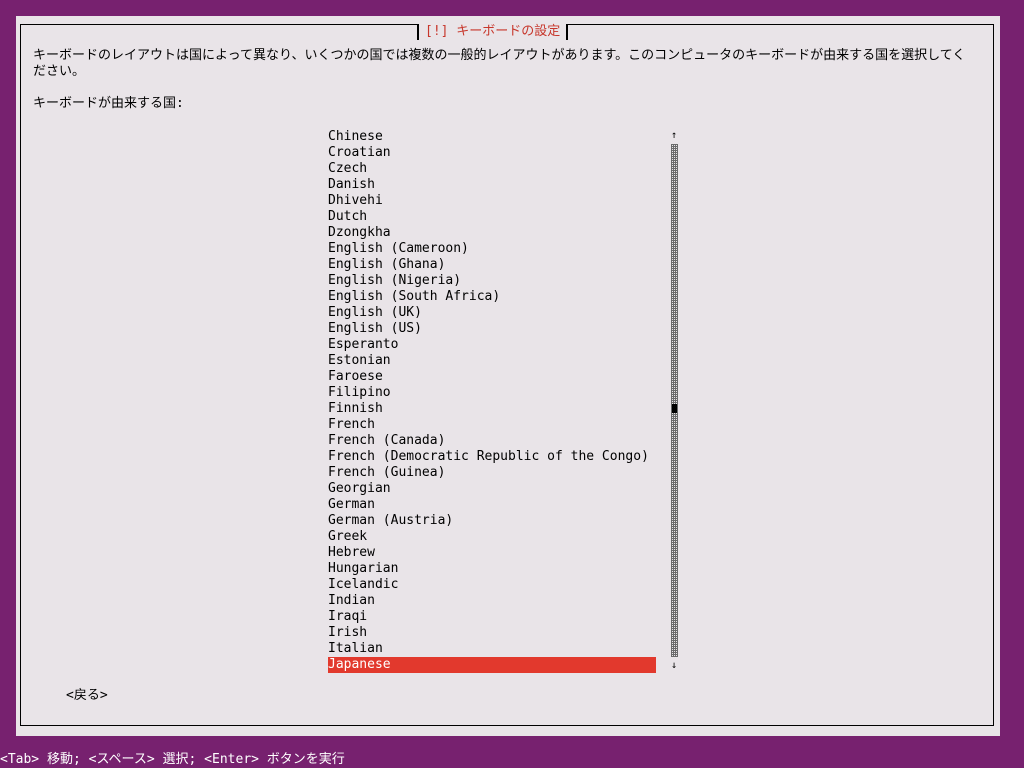  Describe the element at coordinates (492, 521) in the screenshot. I see `list-item: German (Austria)` at that location.